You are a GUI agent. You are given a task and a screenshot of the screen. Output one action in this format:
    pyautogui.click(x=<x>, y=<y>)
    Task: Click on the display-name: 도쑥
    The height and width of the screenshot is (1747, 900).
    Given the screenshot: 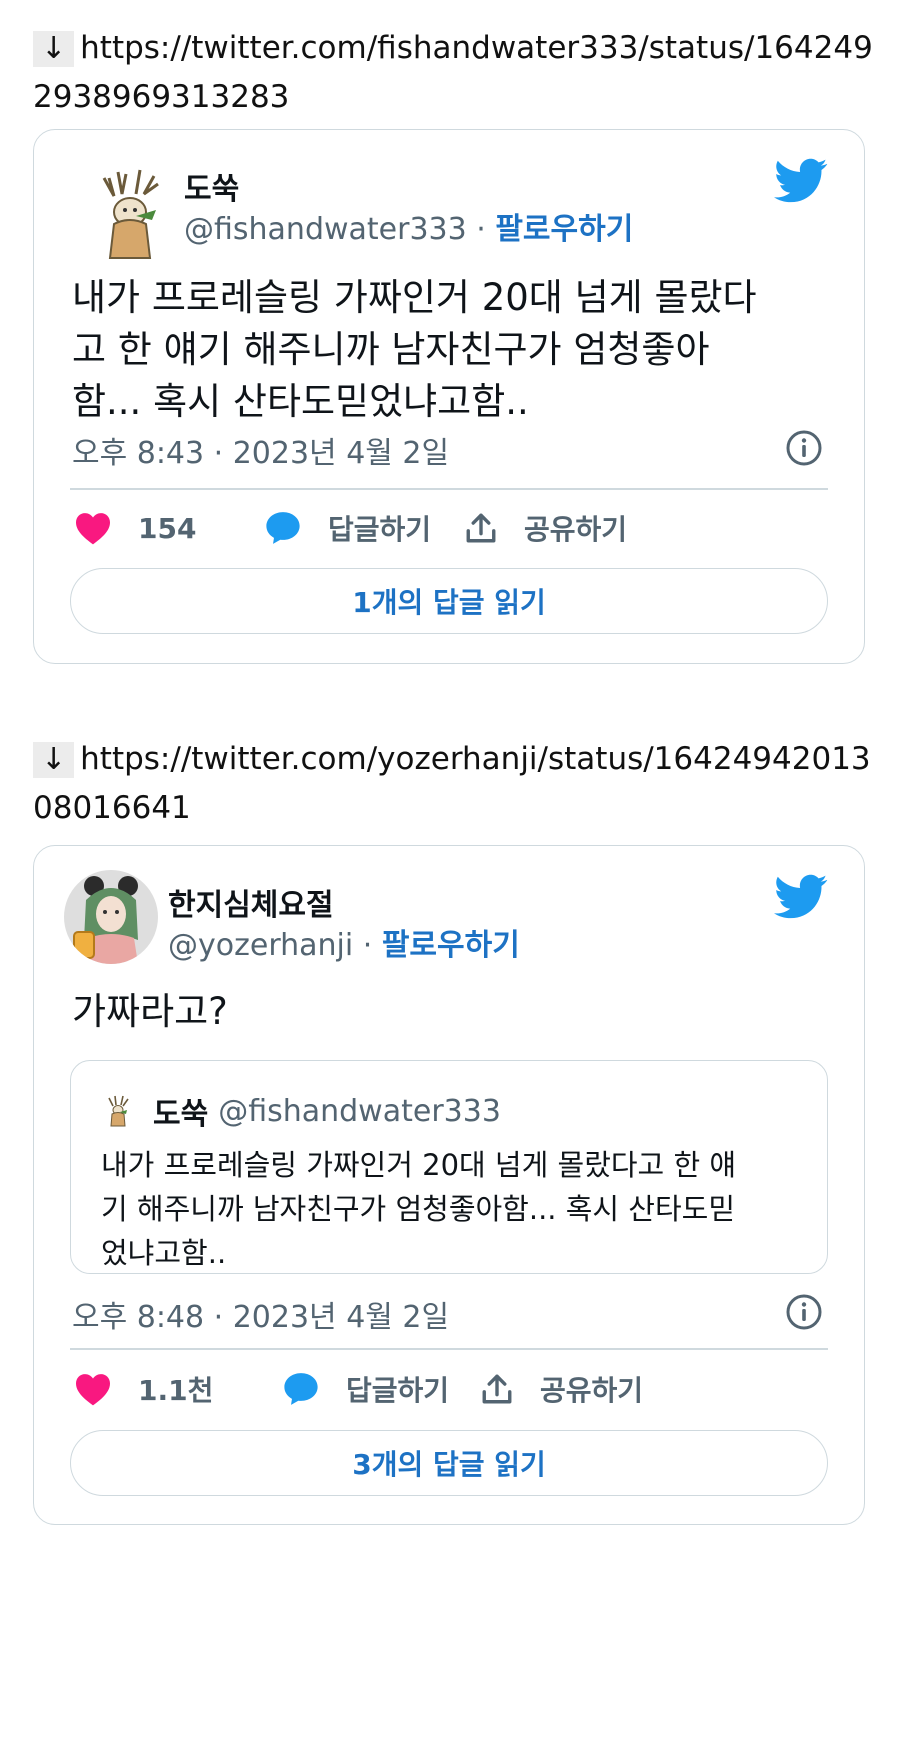 What is the action you would take?
    pyautogui.click(x=211, y=186)
    